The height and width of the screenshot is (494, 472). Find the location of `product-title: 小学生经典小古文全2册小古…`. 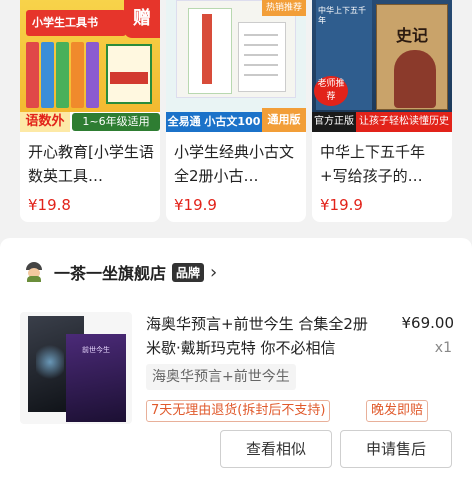

product-title: 小学生经典小古文全2册小古… is located at coordinates (234, 164).